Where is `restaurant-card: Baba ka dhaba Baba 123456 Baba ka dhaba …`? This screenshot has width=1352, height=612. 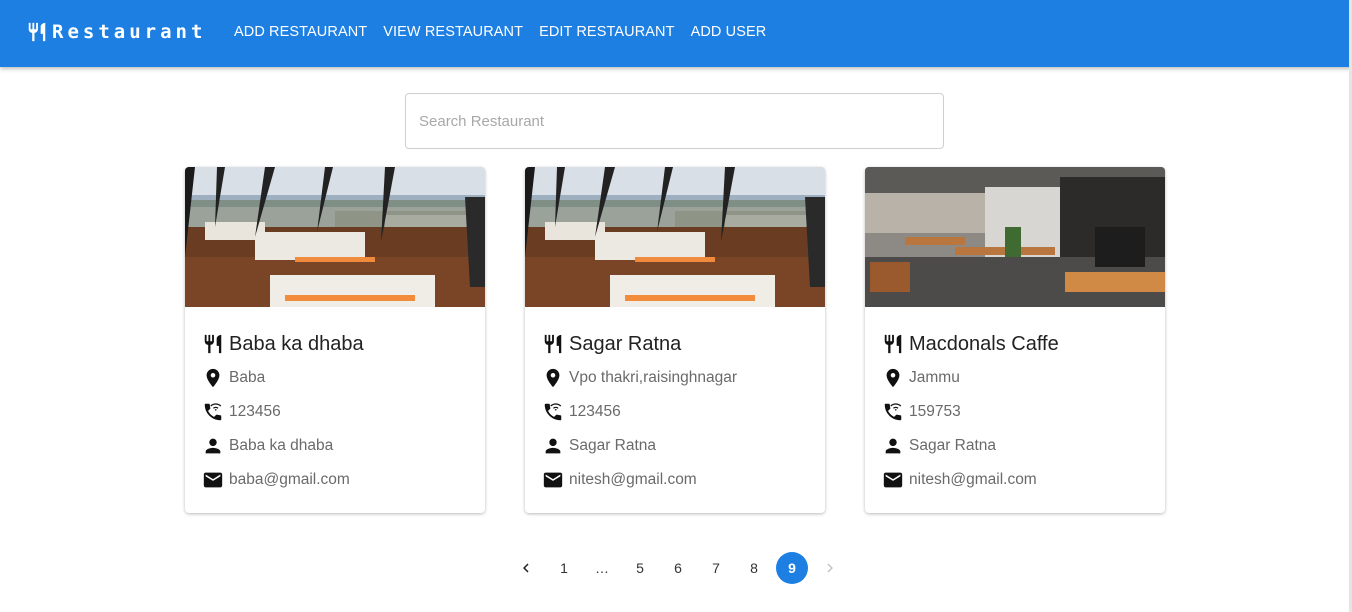 restaurant-card: Baba ka dhaba Baba 123456 Baba ka dhaba … is located at coordinates (335, 340).